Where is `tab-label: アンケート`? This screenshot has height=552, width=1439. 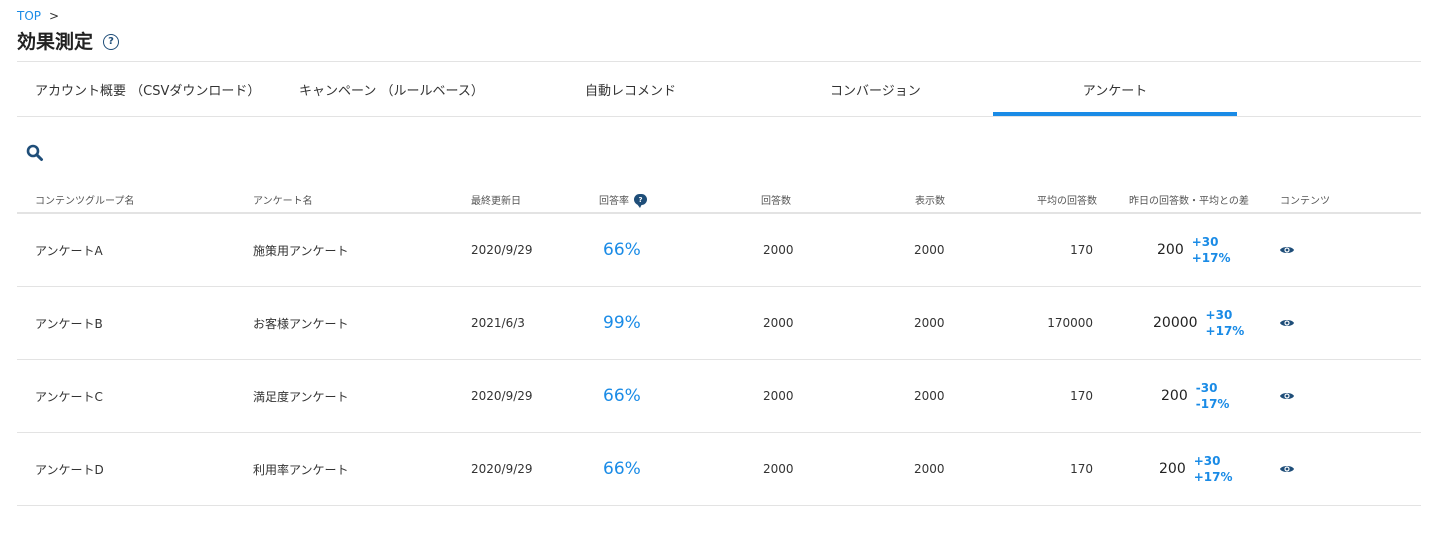
tab-label: アンケート is located at coordinates (1115, 91).